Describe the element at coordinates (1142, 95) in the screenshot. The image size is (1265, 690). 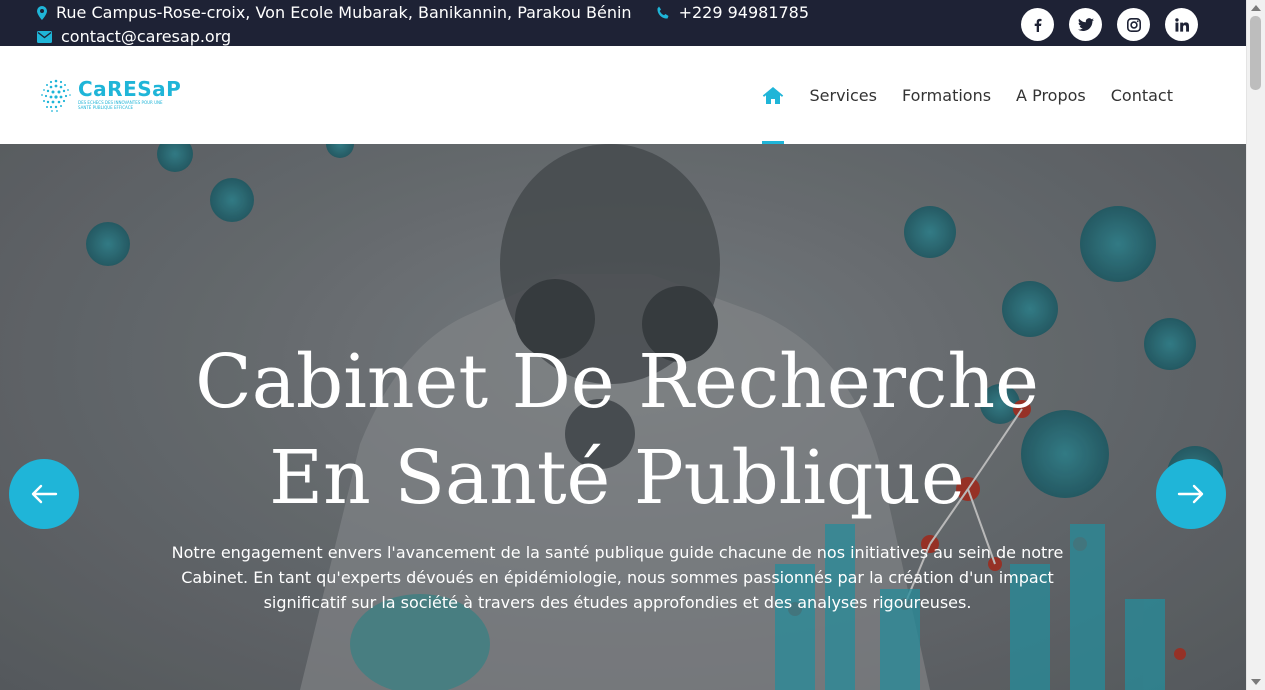
I see `nav-item-contact: Contact` at that location.